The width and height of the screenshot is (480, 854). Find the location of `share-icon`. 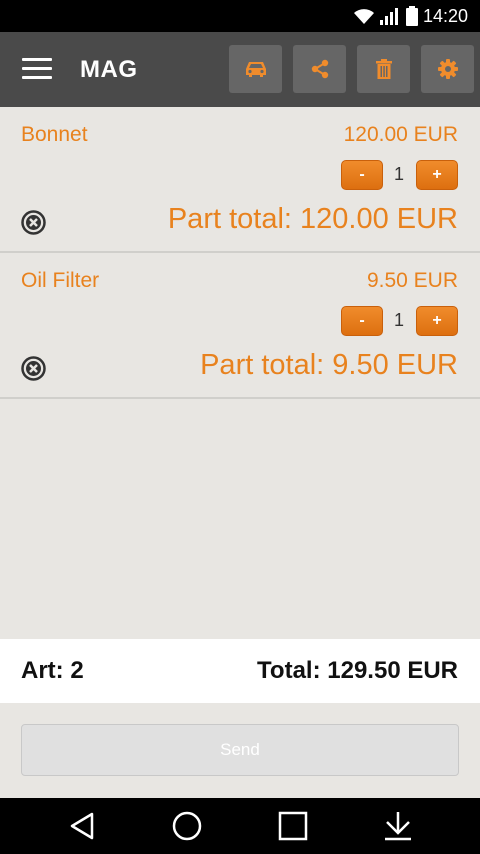

share-icon is located at coordinates (319, 69).